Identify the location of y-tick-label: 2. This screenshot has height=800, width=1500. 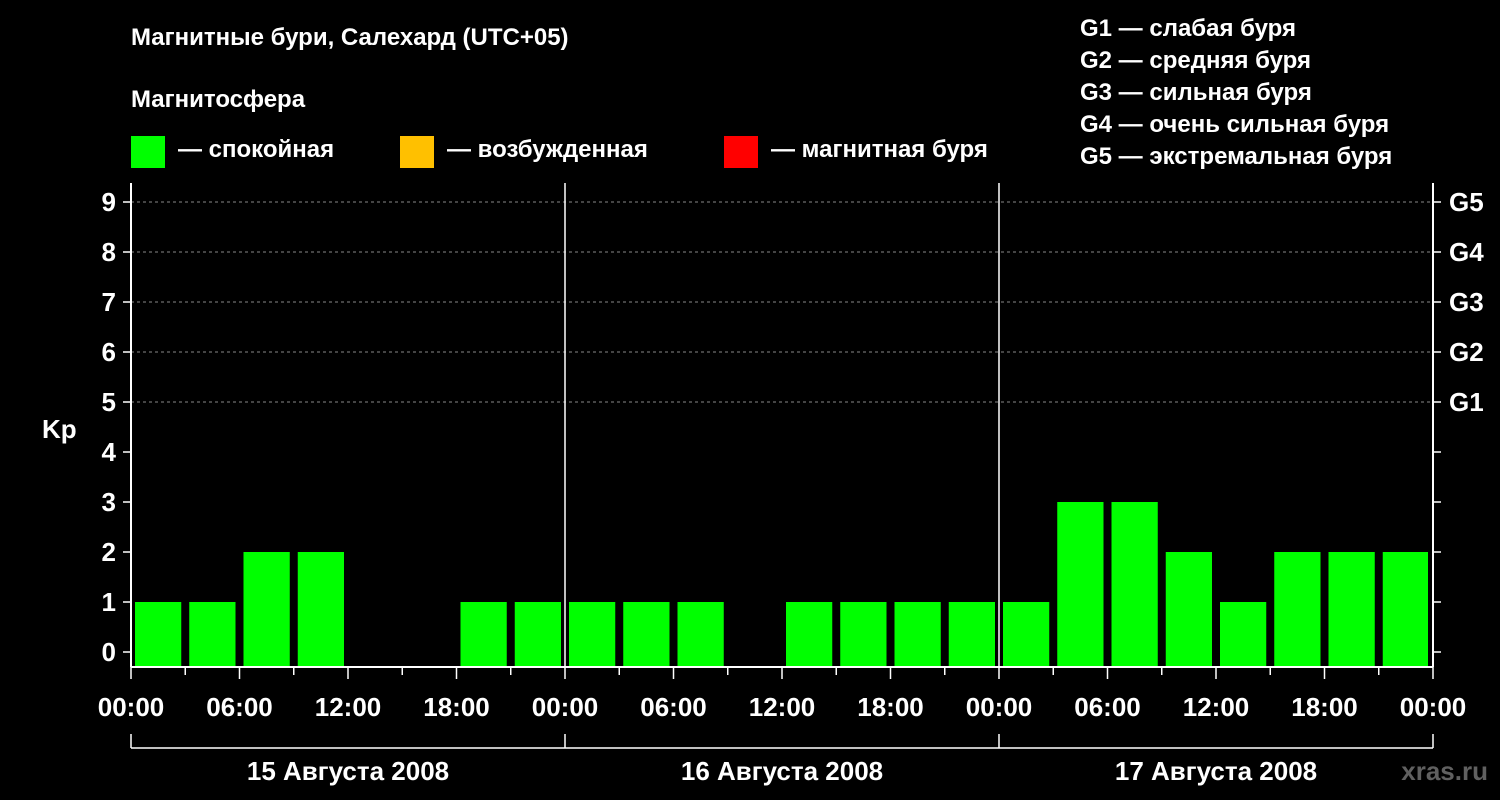
(109, 552).